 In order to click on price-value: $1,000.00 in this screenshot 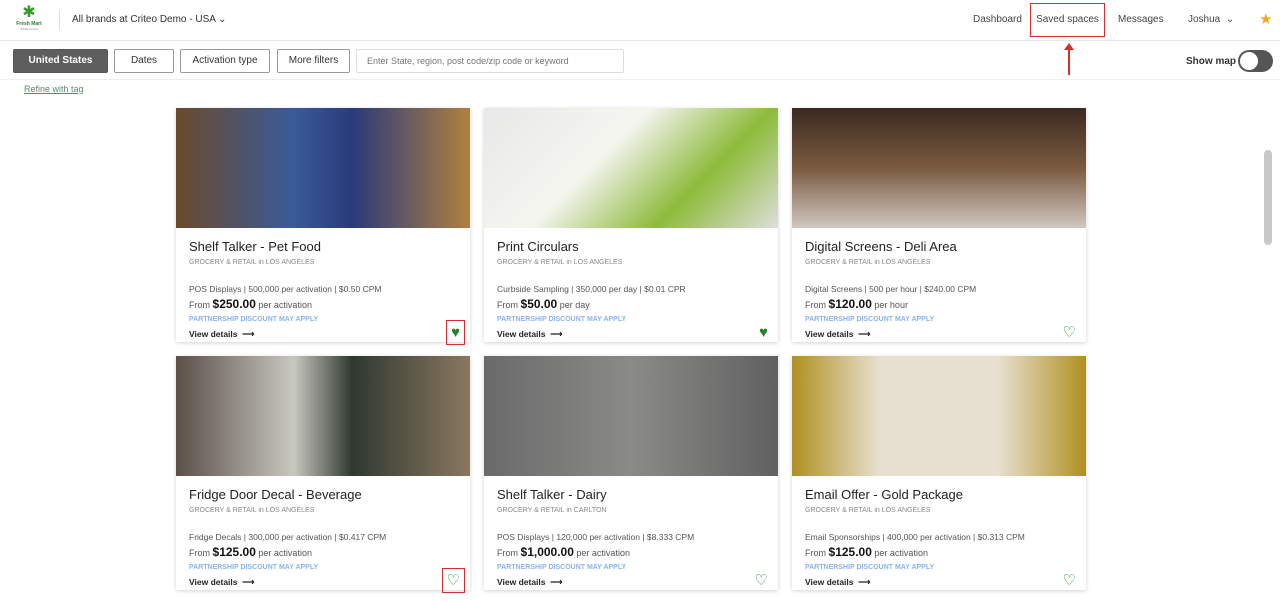, I will do `click(547, 552)`.